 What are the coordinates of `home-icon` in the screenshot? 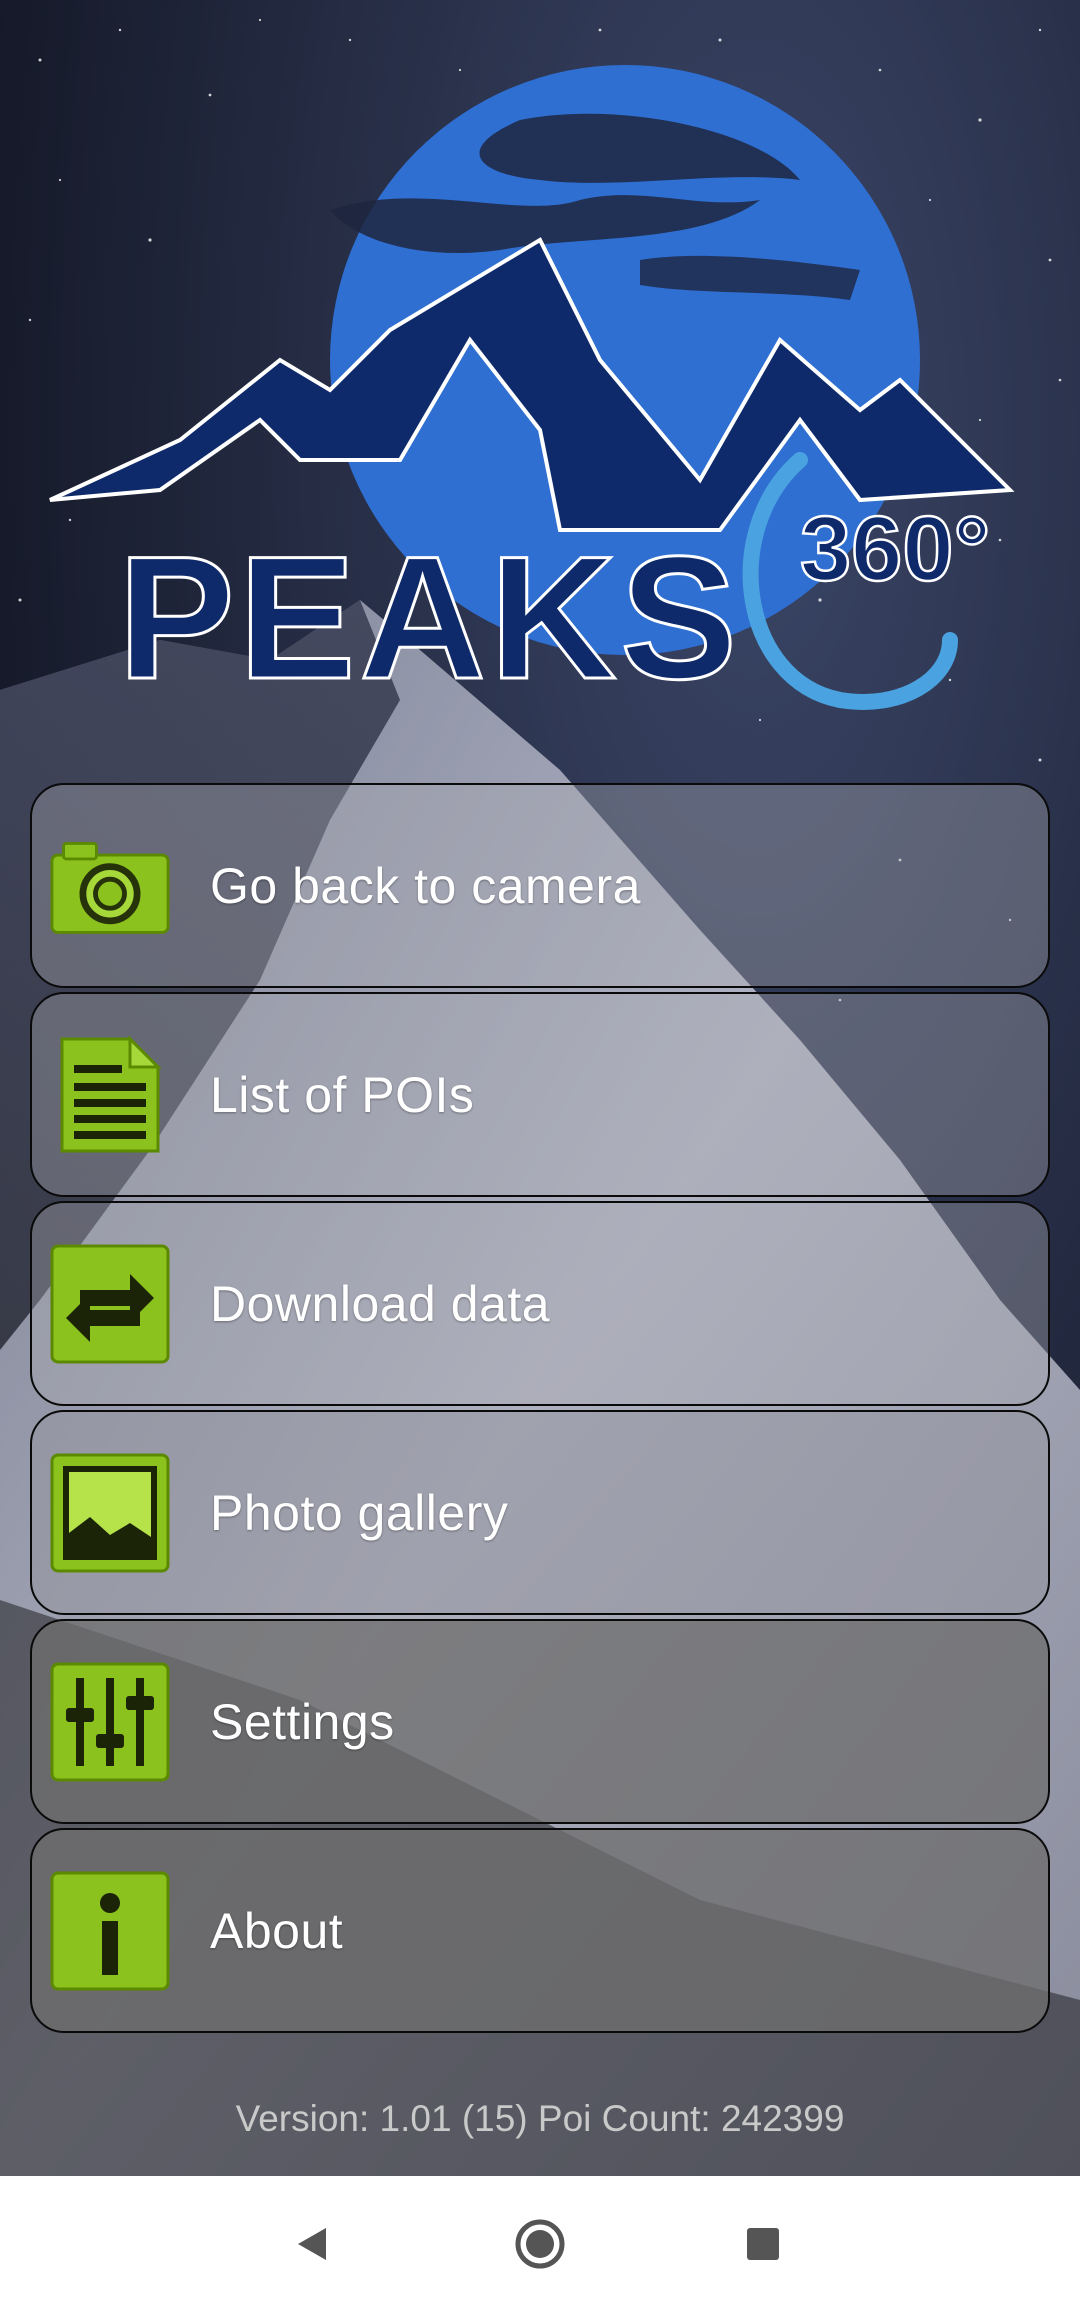 It's located at (540, 2244).